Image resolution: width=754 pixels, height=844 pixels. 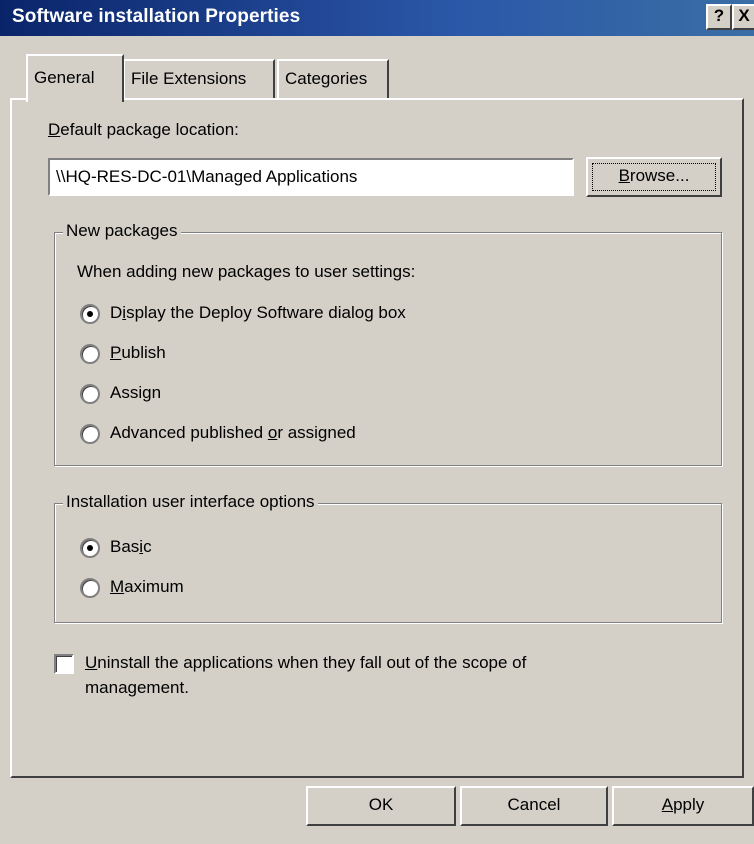 What do you see at coordinates (233, 433) in the screenshot?
I see `advanced-label: Advanced published or assigned` at bounding box center [233, 433].